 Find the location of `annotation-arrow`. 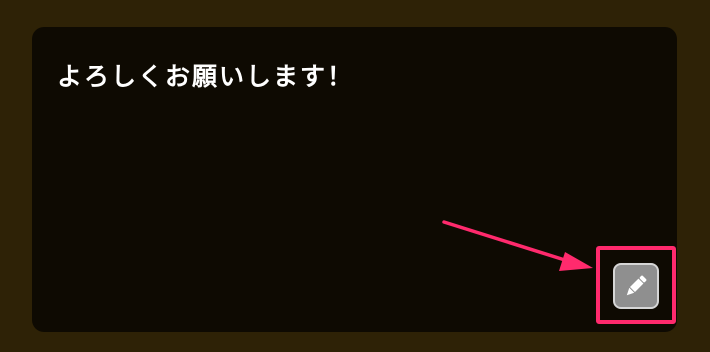

annotation-arrow is located at coordinates (517, 245).